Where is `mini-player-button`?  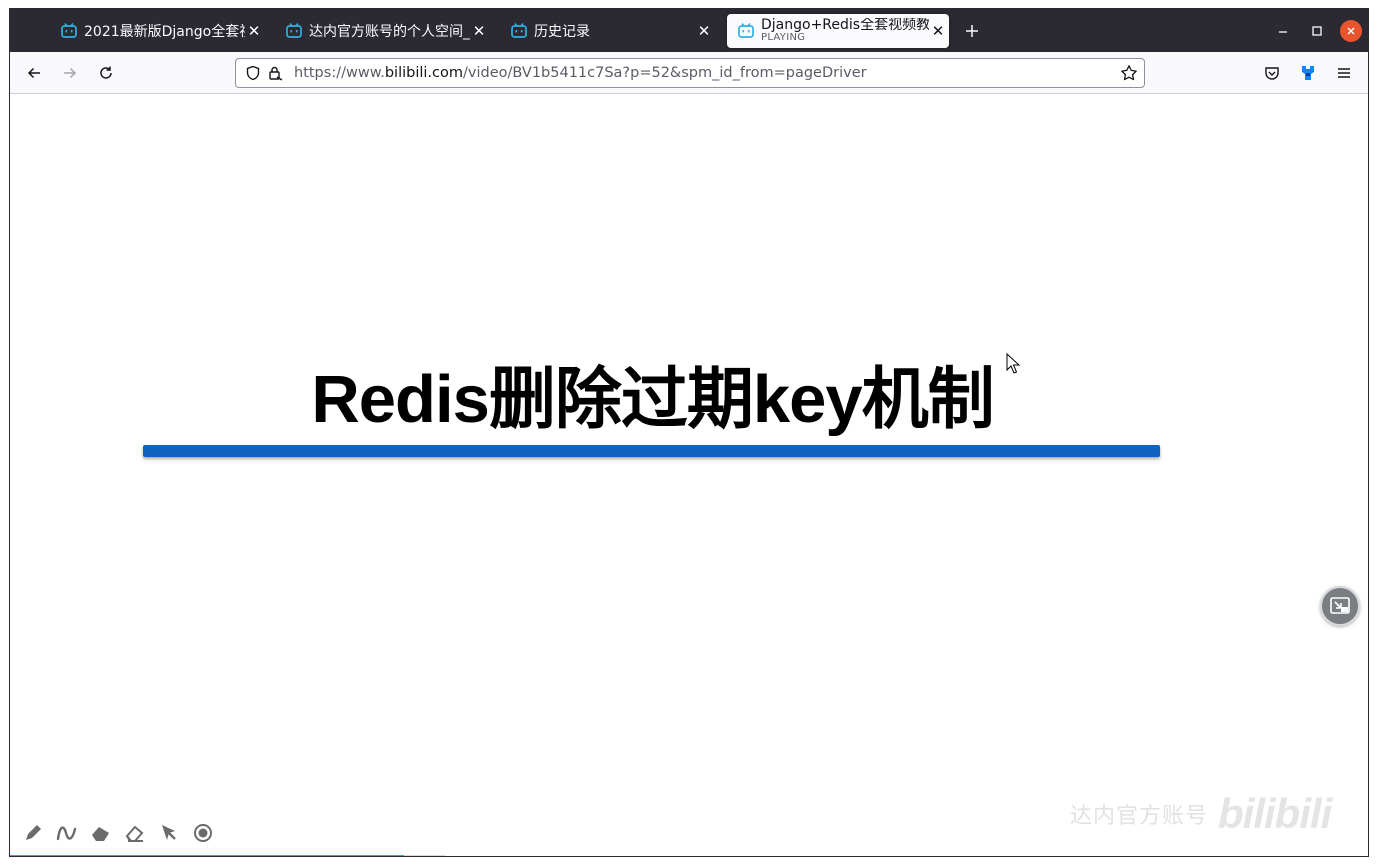 mini-player-button is located at coordinates (1340, 606).